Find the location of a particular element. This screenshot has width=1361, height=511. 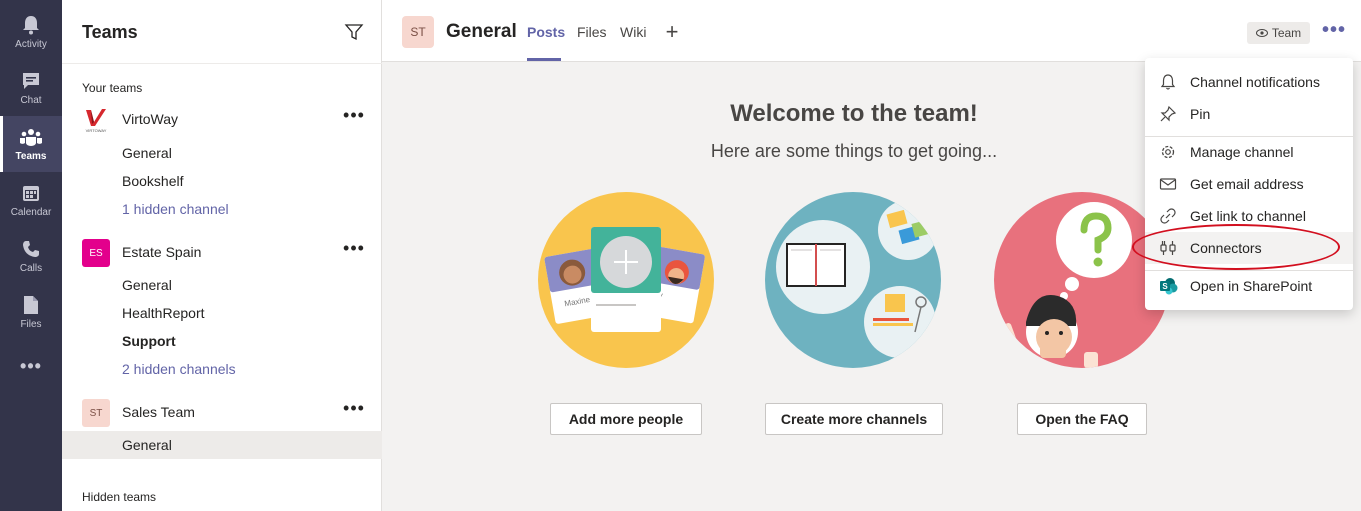

eye-icon is located at coordinates (1261, 33).